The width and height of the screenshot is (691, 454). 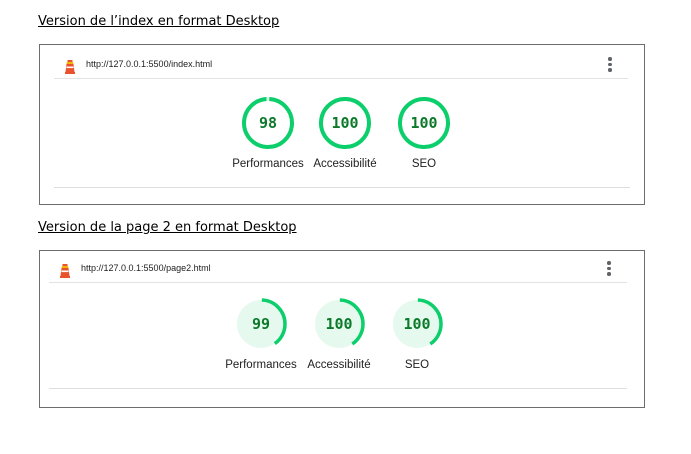 I want to click on section-caption-index: Version de l’index en format Desktop, so click(x=159, y=21).